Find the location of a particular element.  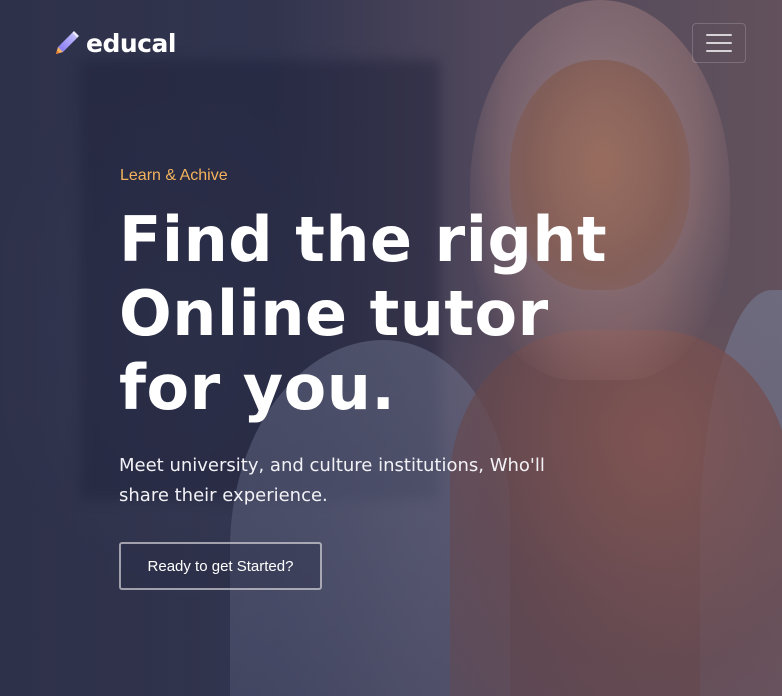

brand-logo-link: educal is located at coordinates (114, 43).